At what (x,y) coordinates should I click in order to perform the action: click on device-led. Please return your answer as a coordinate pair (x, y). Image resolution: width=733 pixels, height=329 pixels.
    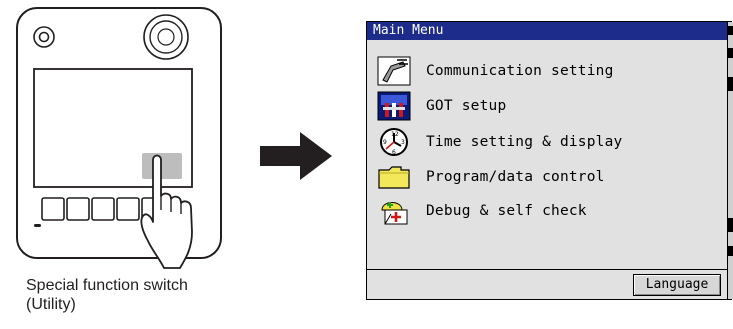
    Looking at the image, I should click on (37, 225).